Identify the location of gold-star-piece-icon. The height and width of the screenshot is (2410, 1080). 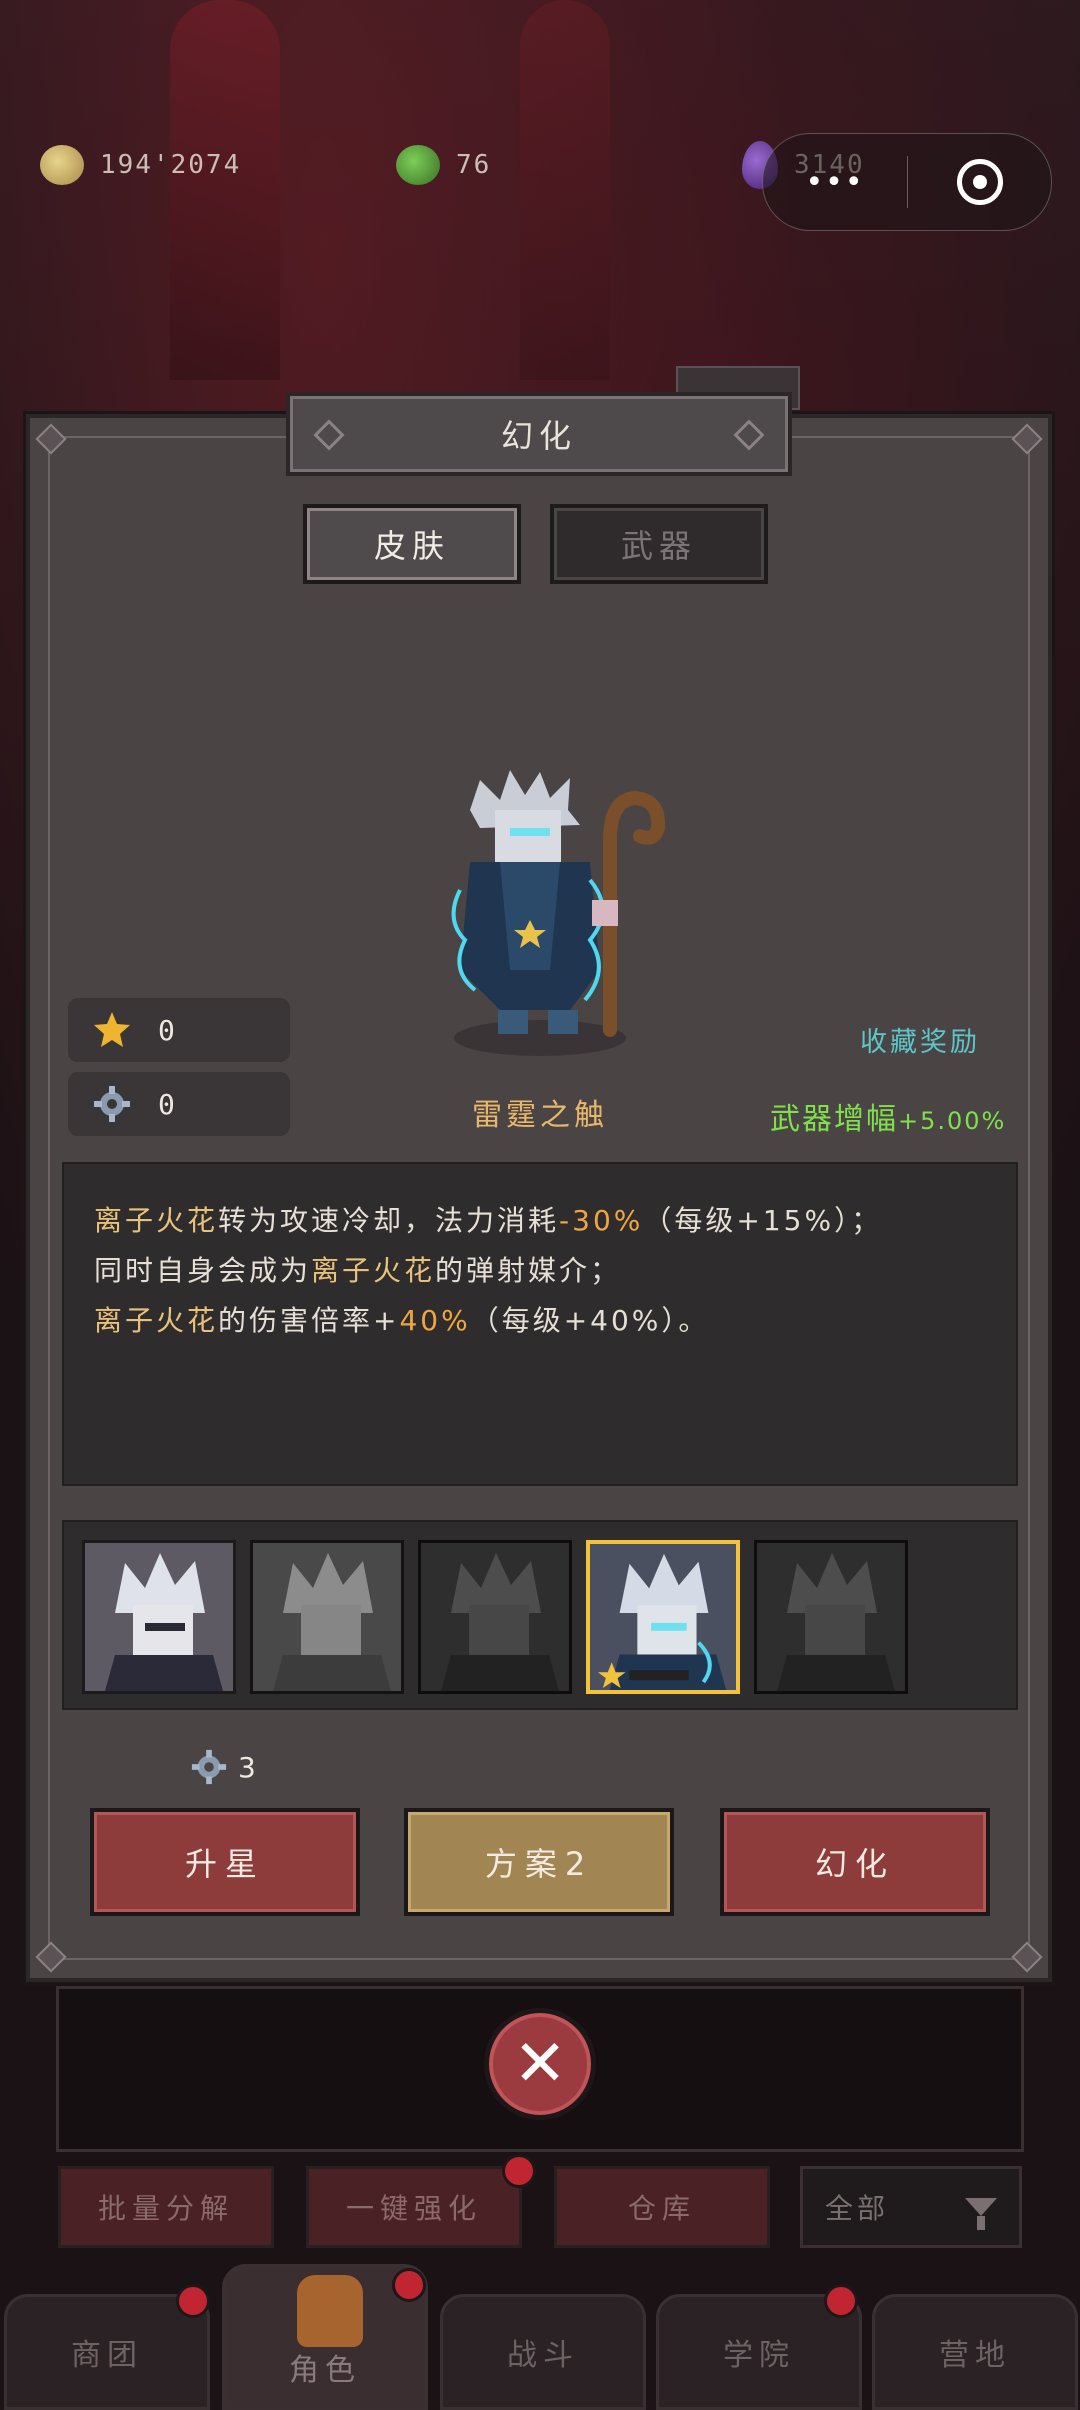
(112, 1029).